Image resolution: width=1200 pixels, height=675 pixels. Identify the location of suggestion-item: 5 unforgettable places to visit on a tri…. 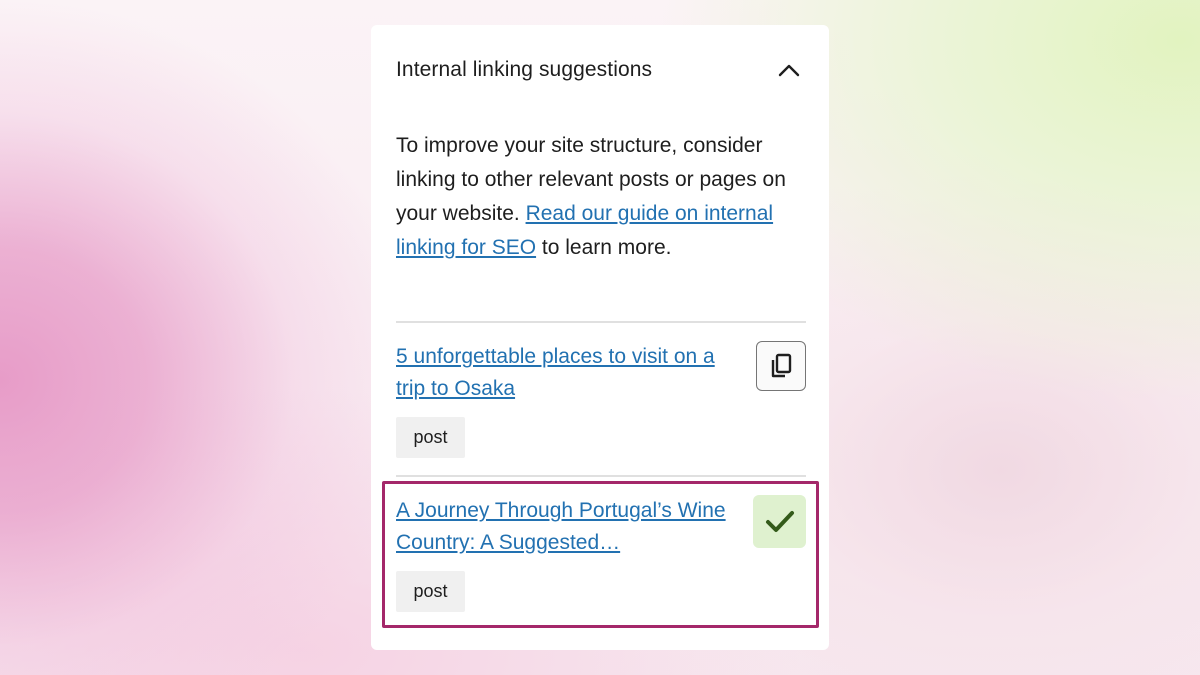
(601, 401).